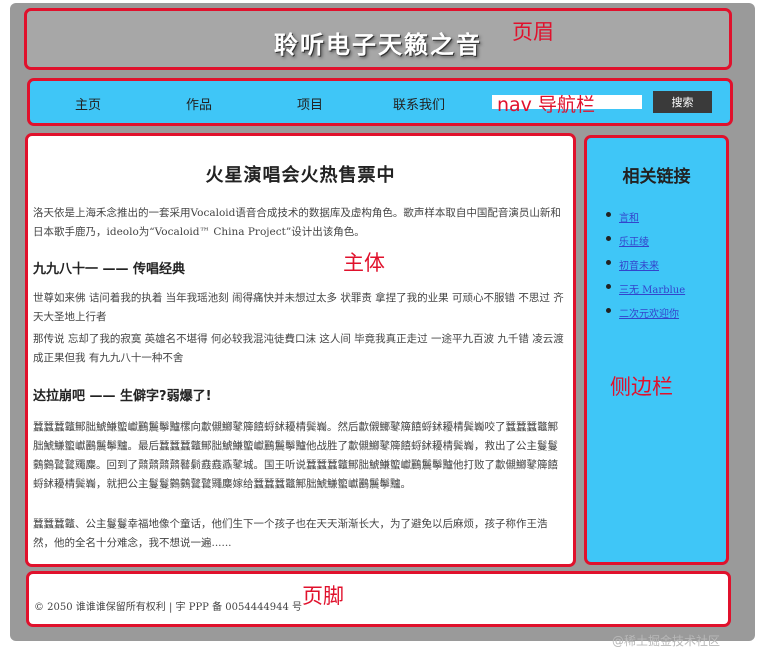 This screenshot has width=760, height=656. What do you see at coordinates (364, 263) in the screenshot?
I see `main-annotation: 主体` at bounding box center [364, 263].